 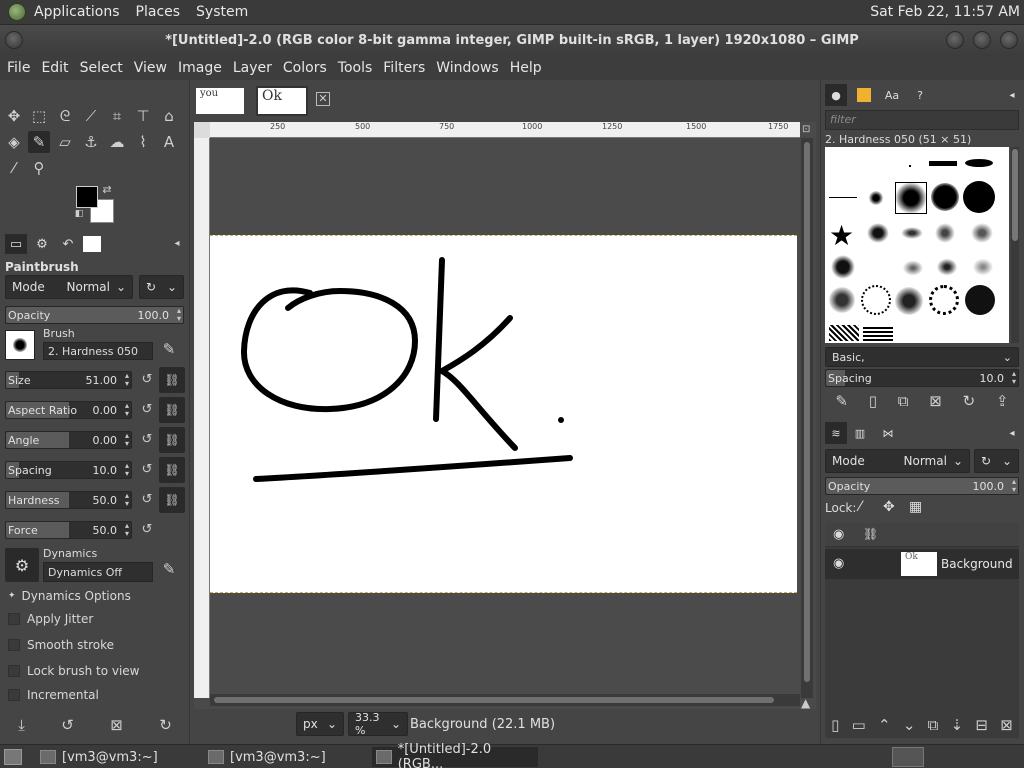 What do you see at coordinates (933, 725) in the screenshot?
I see `duplicate-layer-icon: ⧉` at bounding box center [933, 725].